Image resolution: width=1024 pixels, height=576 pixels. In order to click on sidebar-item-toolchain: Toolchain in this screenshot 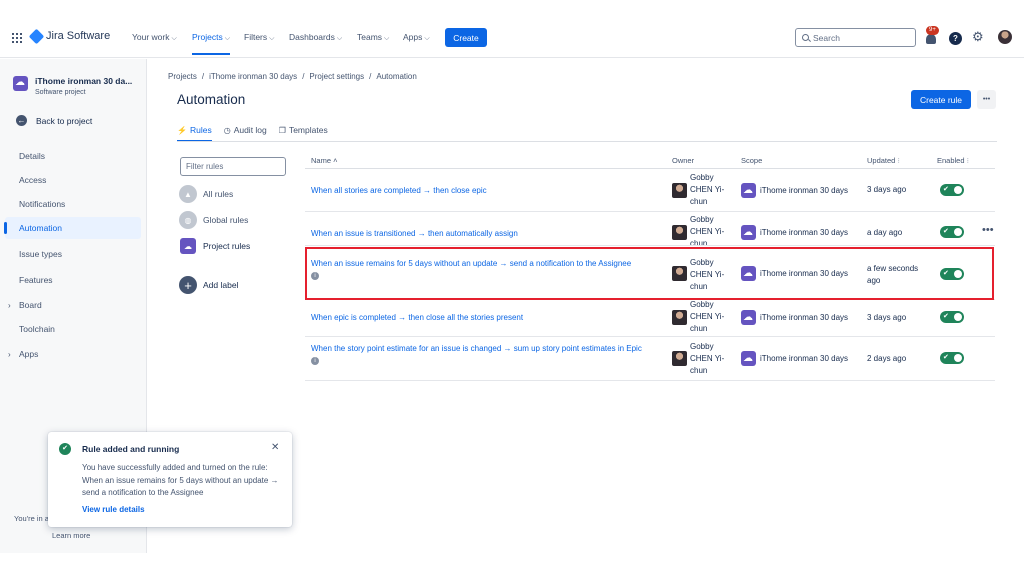, I will do `click(70, 329)`.